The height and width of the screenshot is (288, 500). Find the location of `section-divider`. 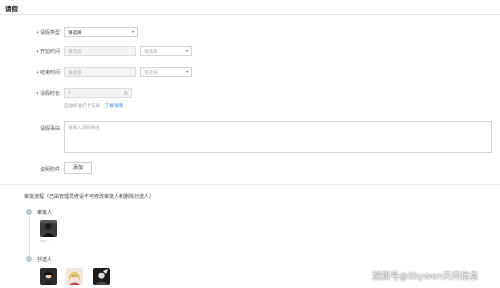

section-divider is located at coordinates (250, 184).